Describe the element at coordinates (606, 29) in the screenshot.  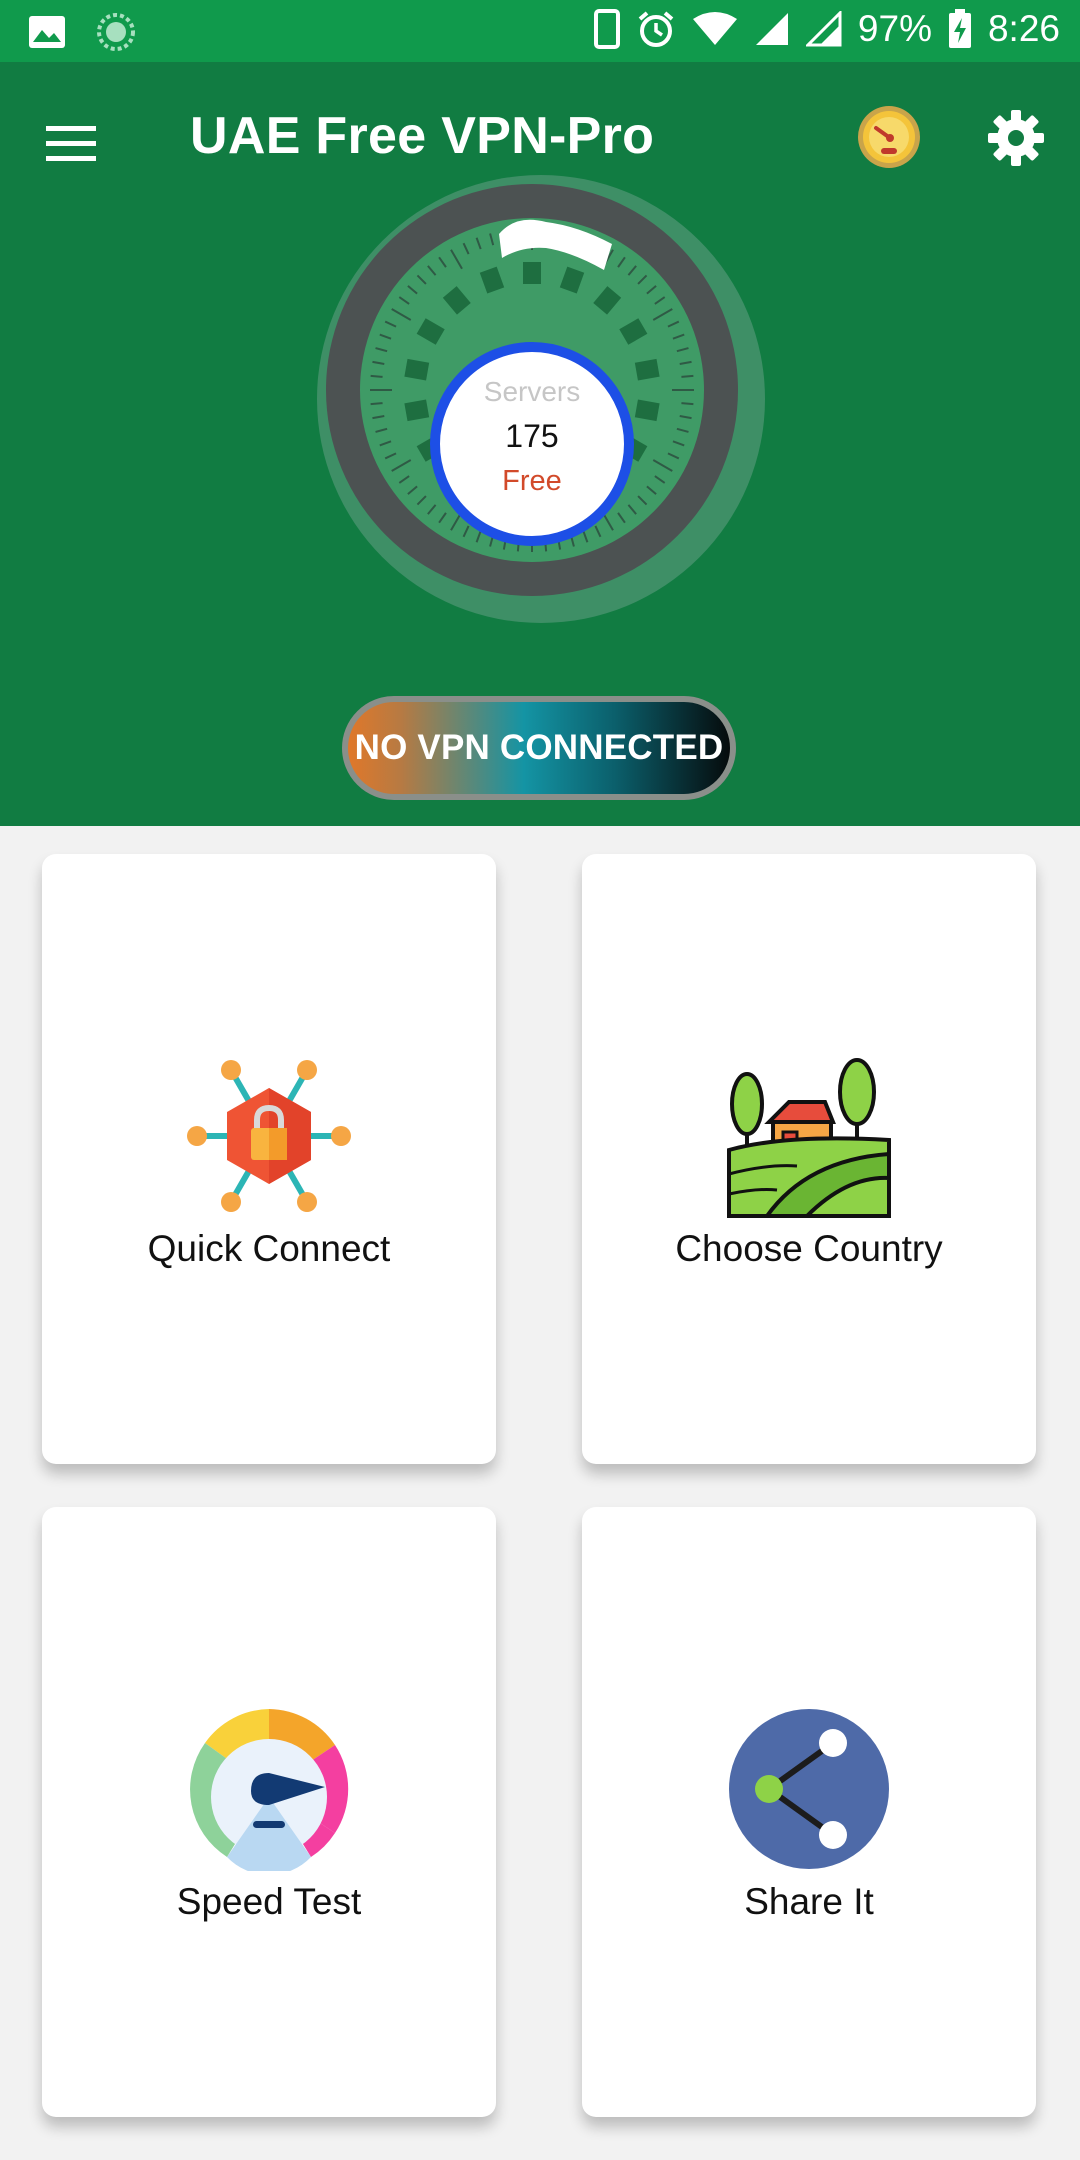
I see `phone-icon` at that location.